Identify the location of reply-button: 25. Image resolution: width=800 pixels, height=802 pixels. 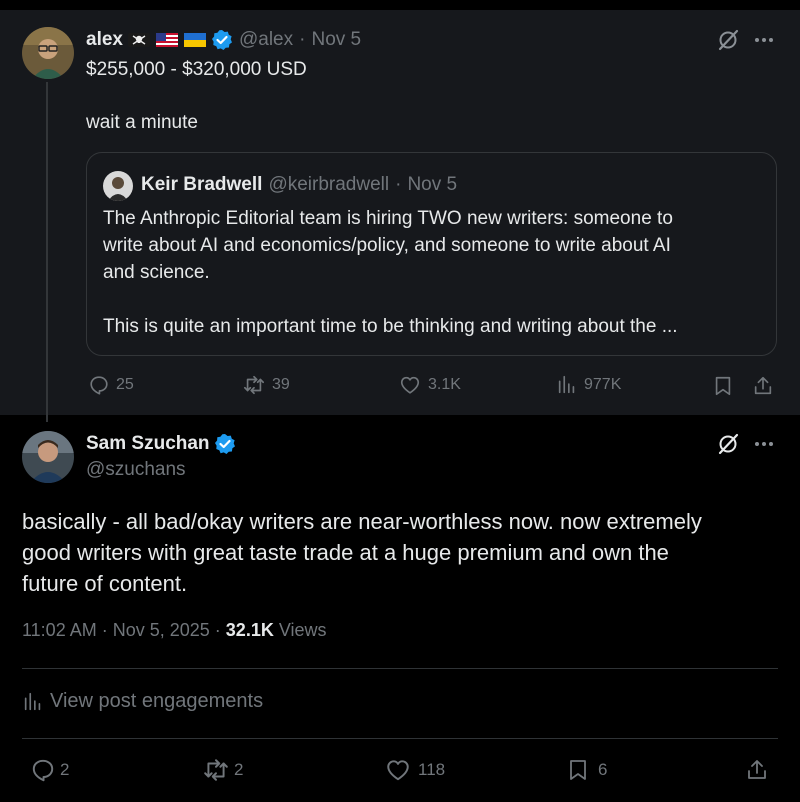
(111, 385).